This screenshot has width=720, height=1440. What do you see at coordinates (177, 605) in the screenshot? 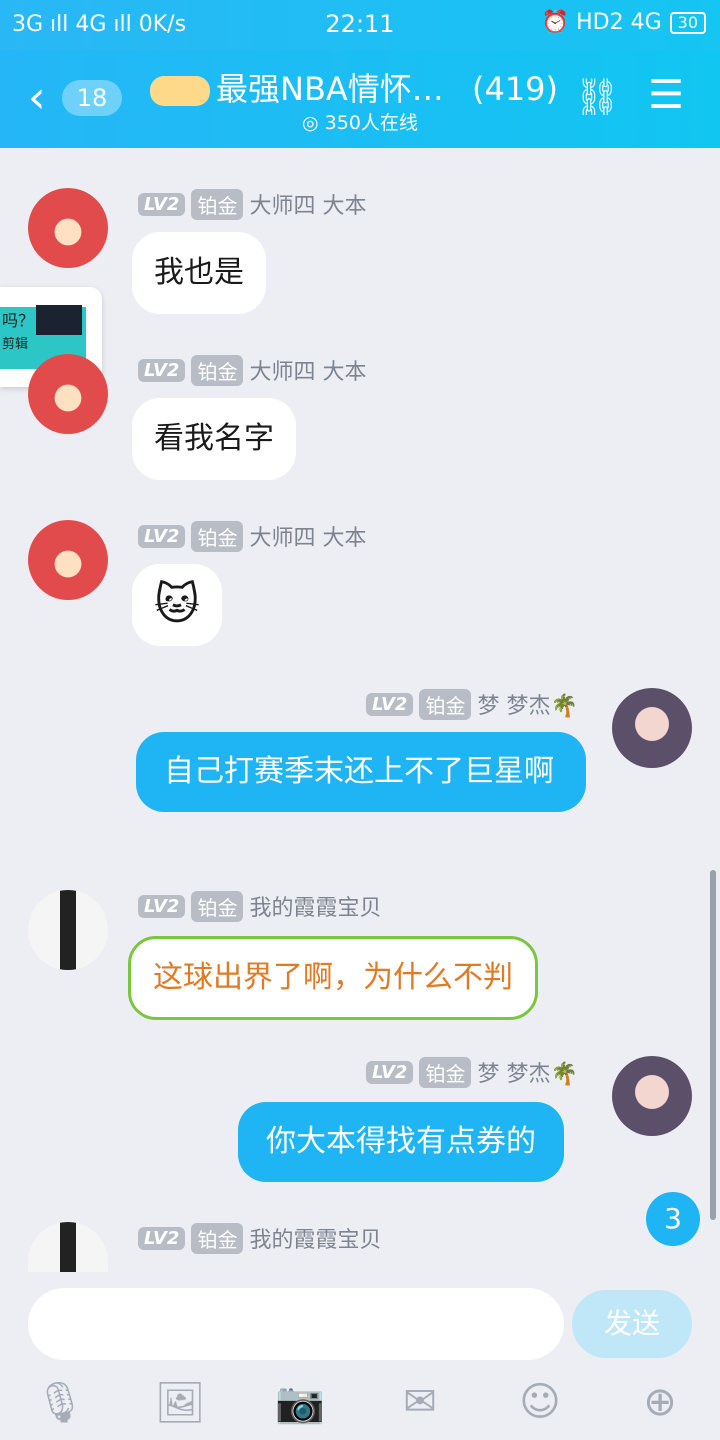
I see `sticker-bubble: 🐱` at bounding box center [177, 605].